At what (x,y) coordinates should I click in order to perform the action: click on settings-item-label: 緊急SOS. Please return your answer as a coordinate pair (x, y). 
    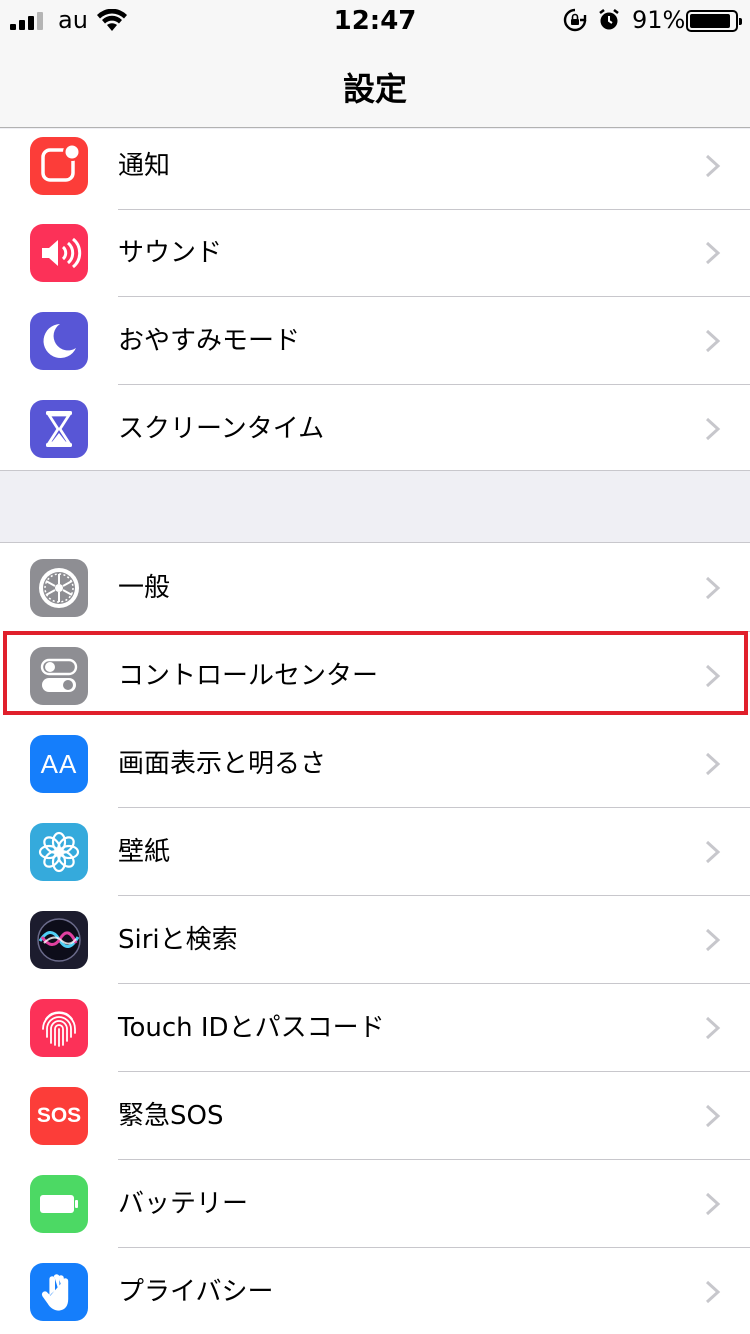
    Looking at the image, I should click on (171, 1116).